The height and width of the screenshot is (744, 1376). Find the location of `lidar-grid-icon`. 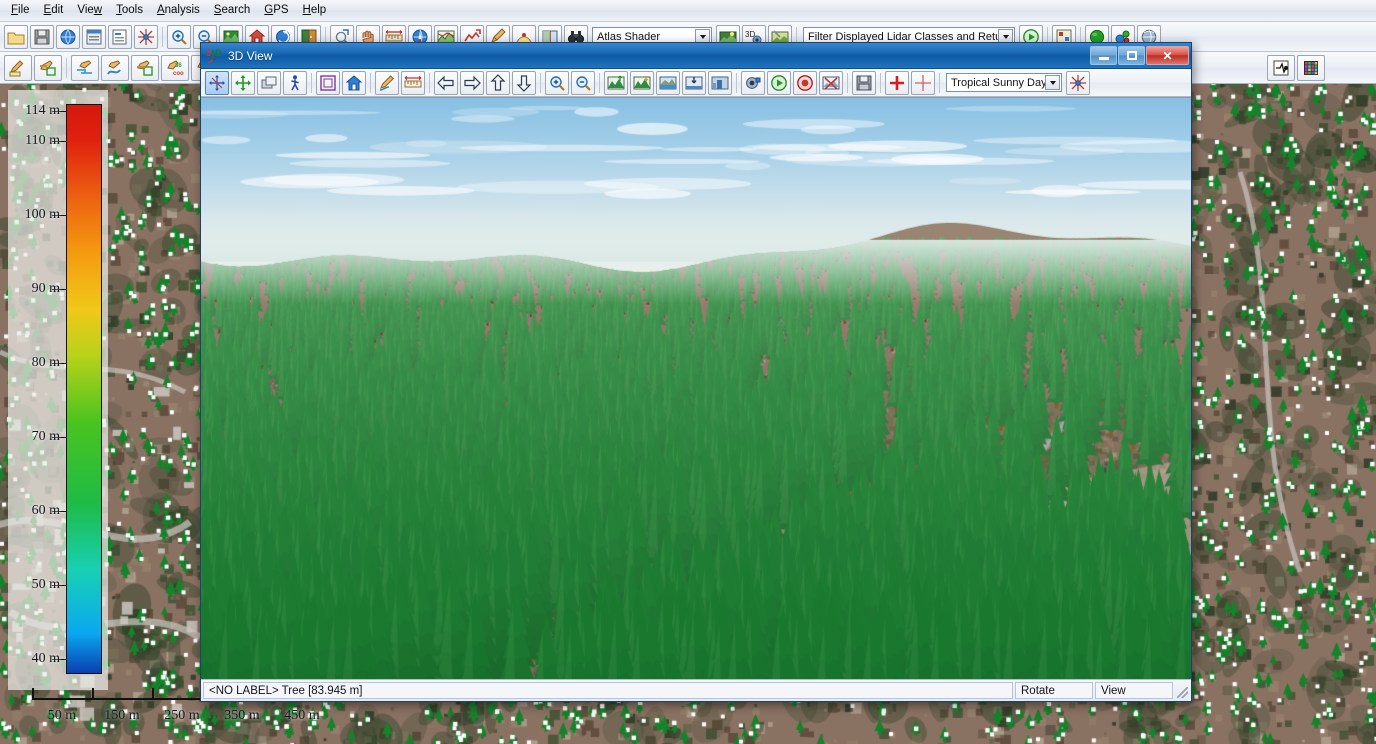

lidar-grid-icon is located at coordinates (1311, 67).